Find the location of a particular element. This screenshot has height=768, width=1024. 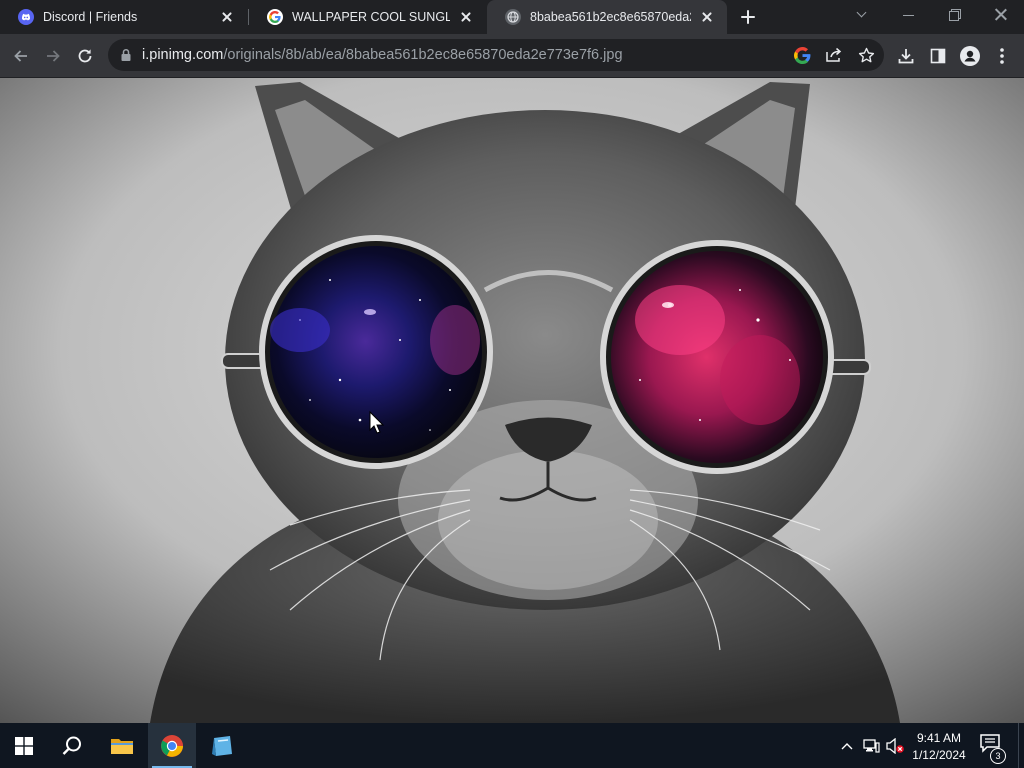

google-lens-icon is located at coordinates (802, 55).